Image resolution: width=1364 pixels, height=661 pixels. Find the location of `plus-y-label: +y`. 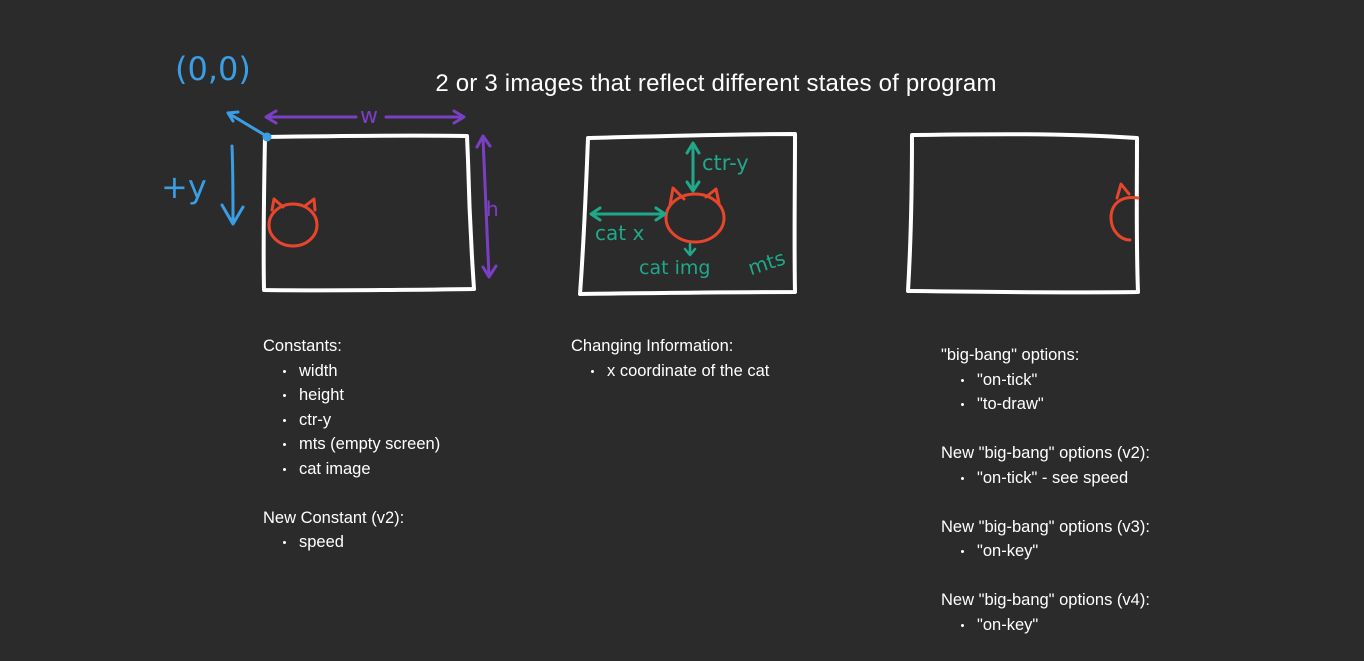

plus-y-label: +y is located at coordinates (184, 187).